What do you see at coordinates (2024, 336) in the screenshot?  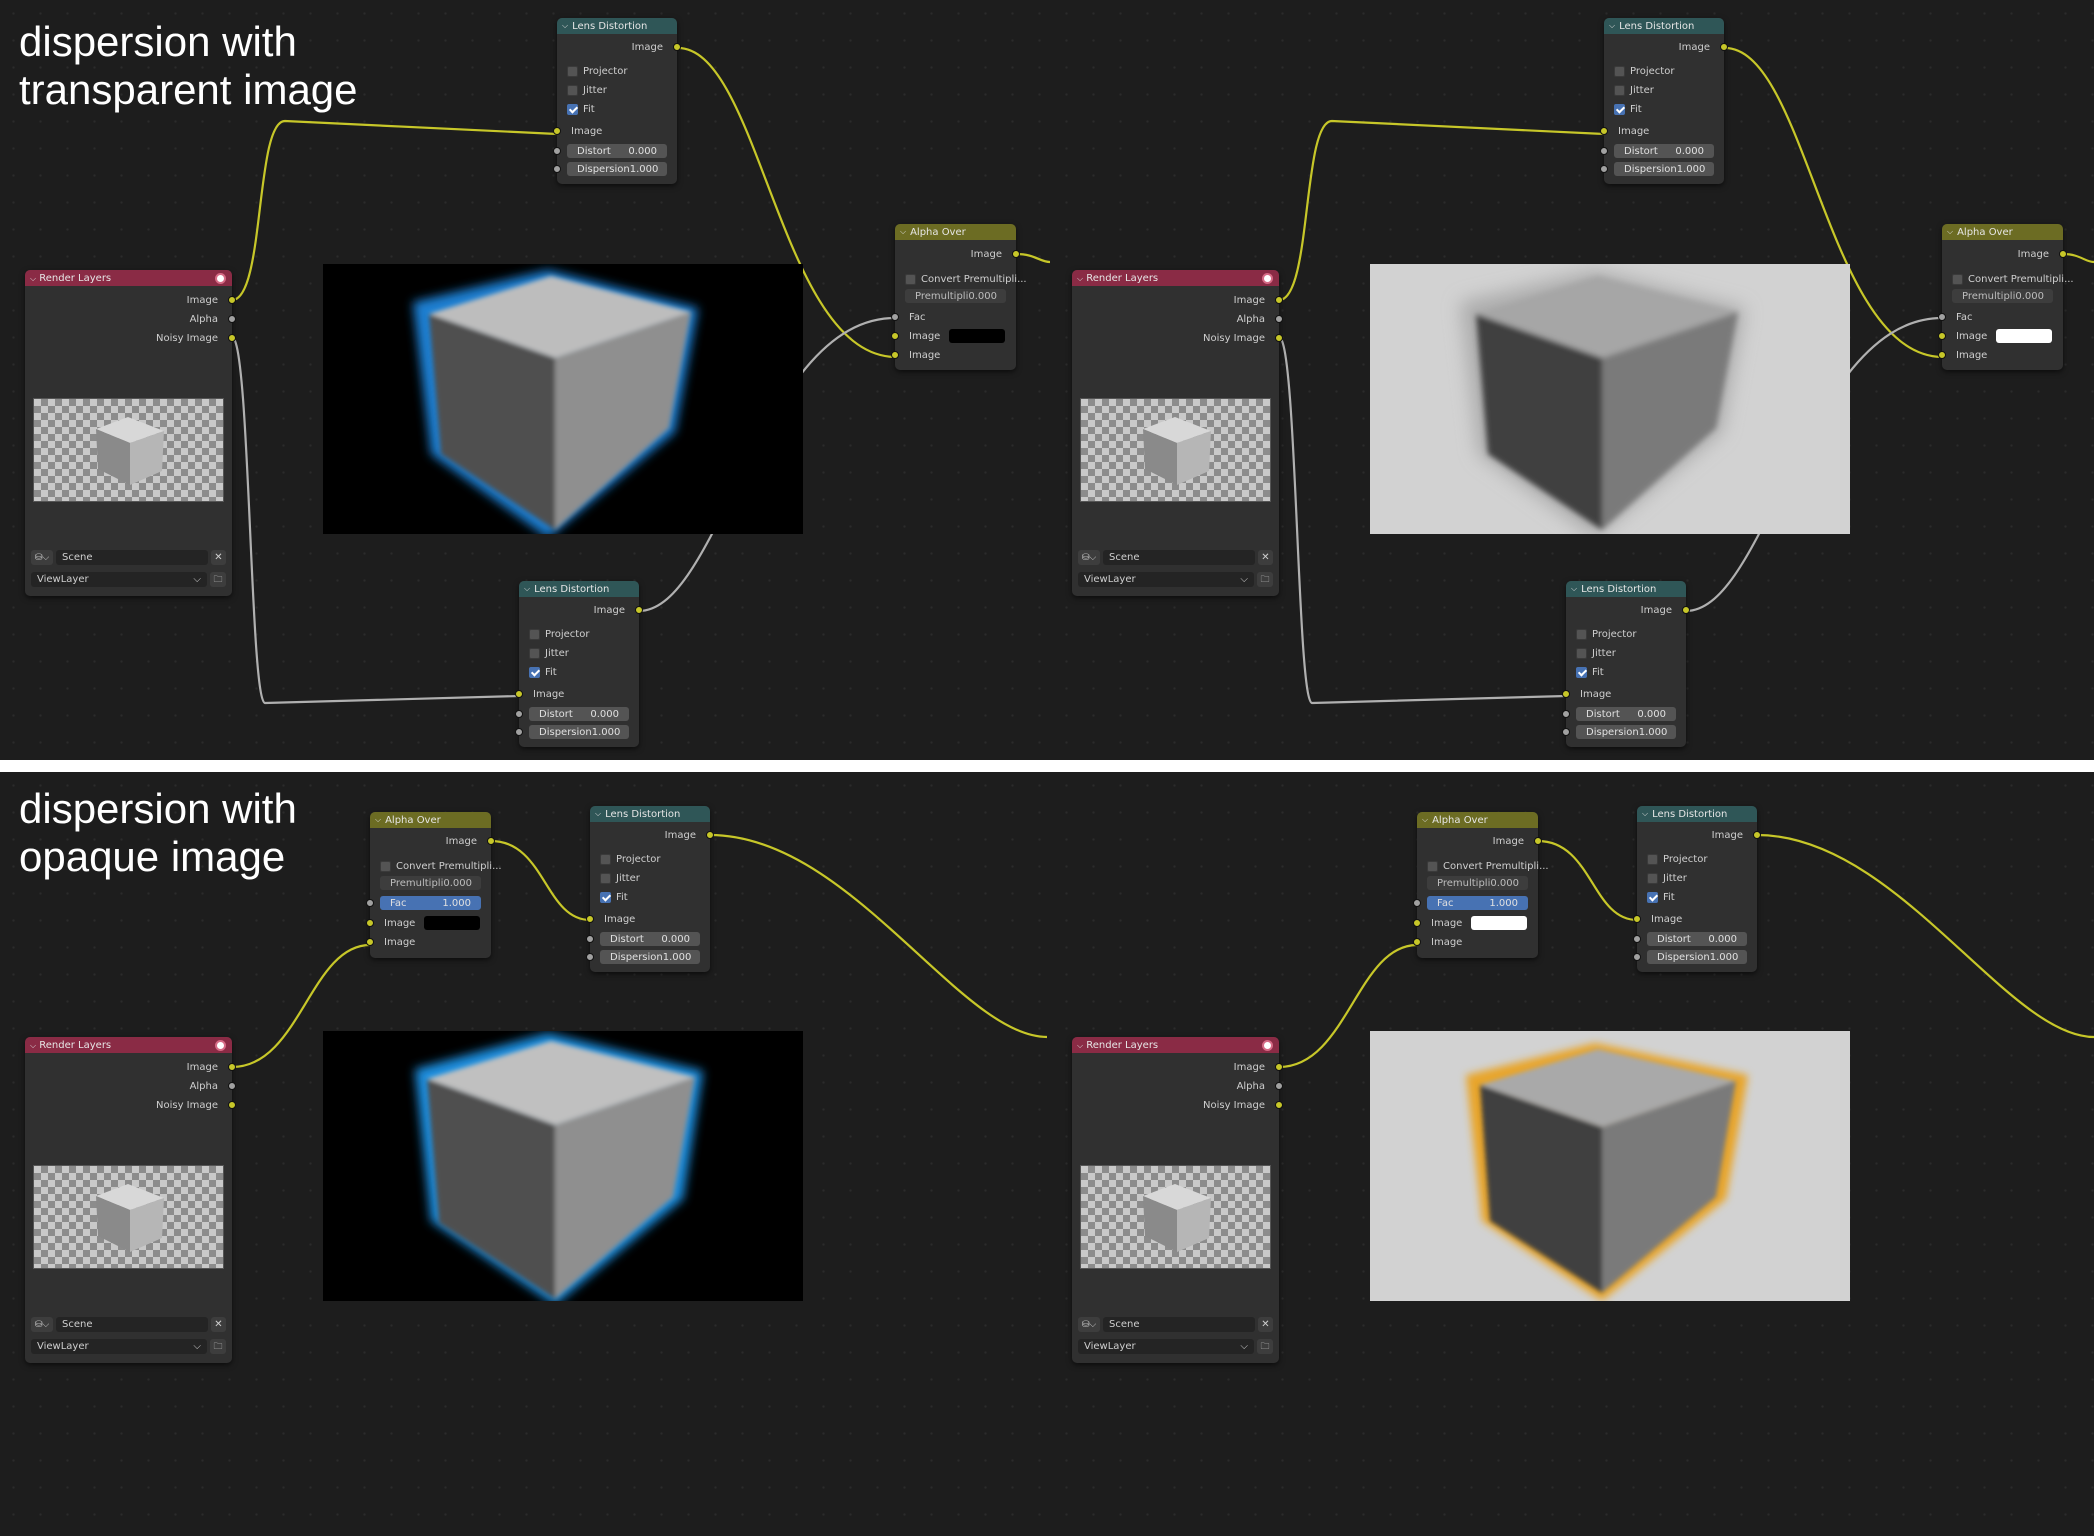 I see `color-swatch` at bounding box center [2024, 336].